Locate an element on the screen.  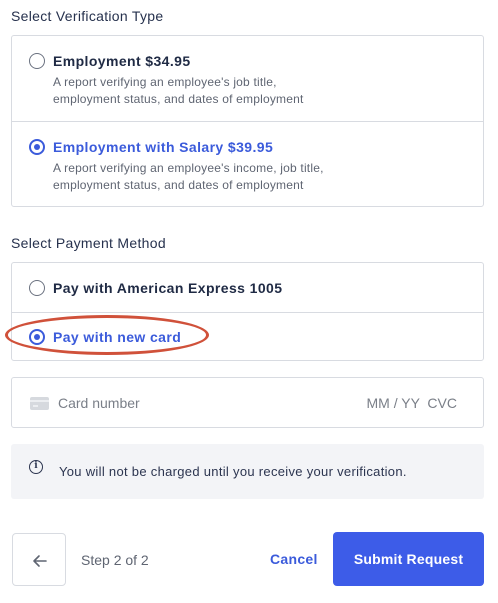
arrow-left-icon is located at coordinates (40, 561).